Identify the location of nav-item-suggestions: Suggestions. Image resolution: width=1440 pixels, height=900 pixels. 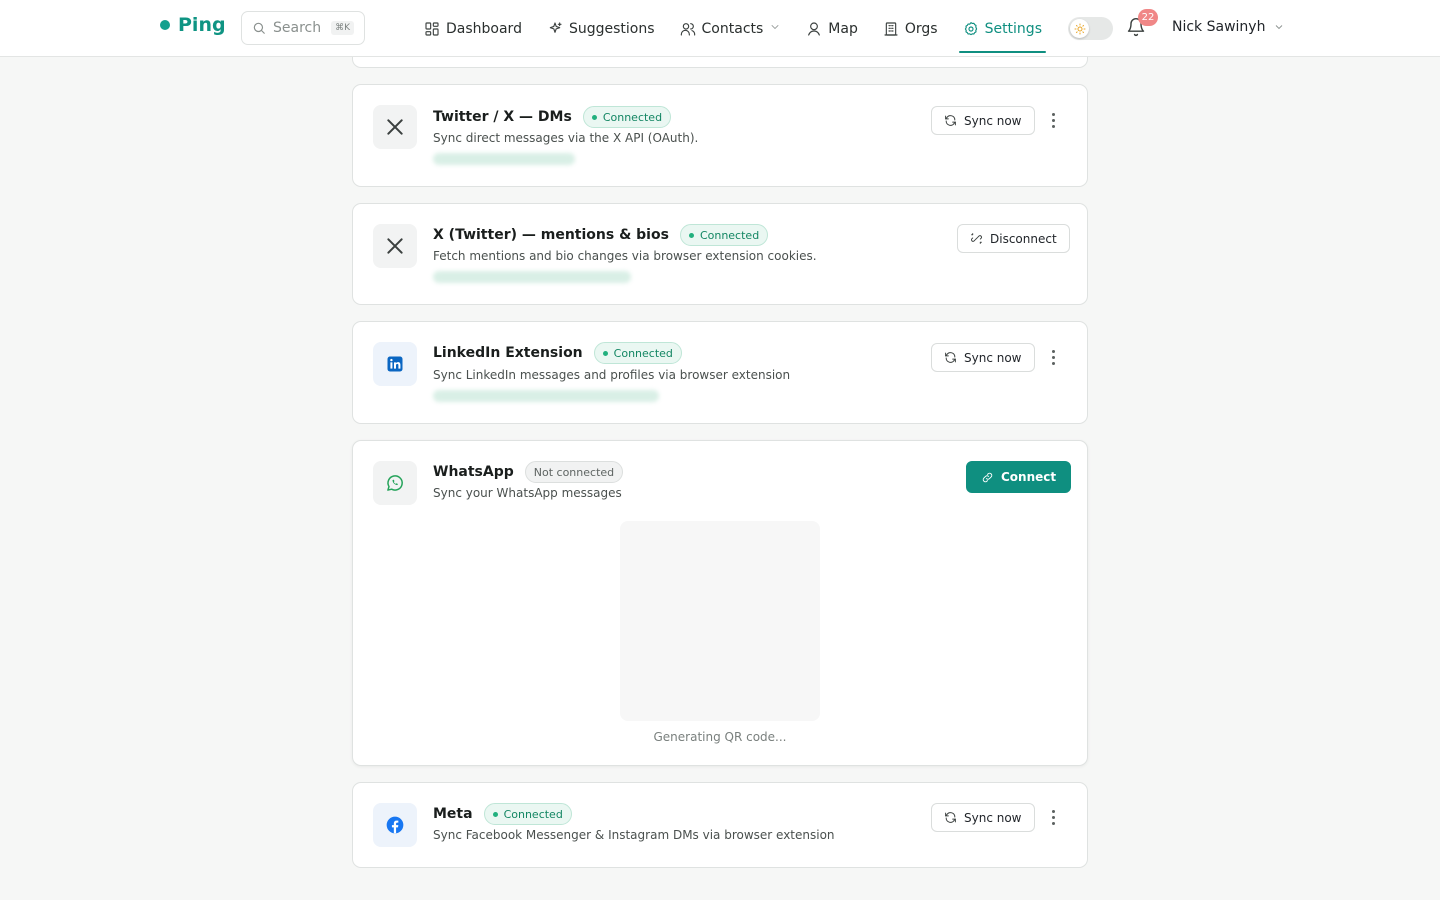
(601, 28).